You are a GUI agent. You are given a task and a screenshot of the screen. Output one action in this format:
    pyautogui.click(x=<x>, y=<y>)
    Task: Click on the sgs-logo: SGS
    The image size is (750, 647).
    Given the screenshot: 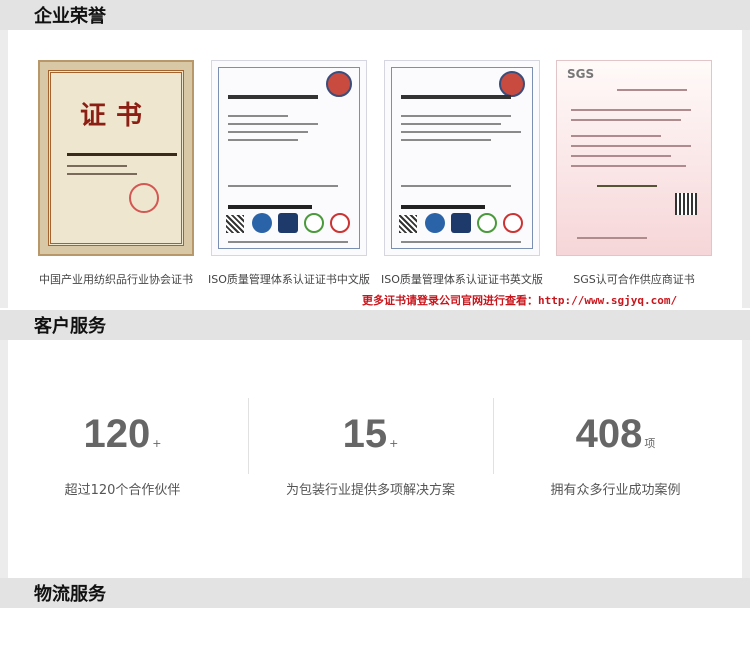 What is the action you would take?
    pyautogui.click(x=581, y=74)
    